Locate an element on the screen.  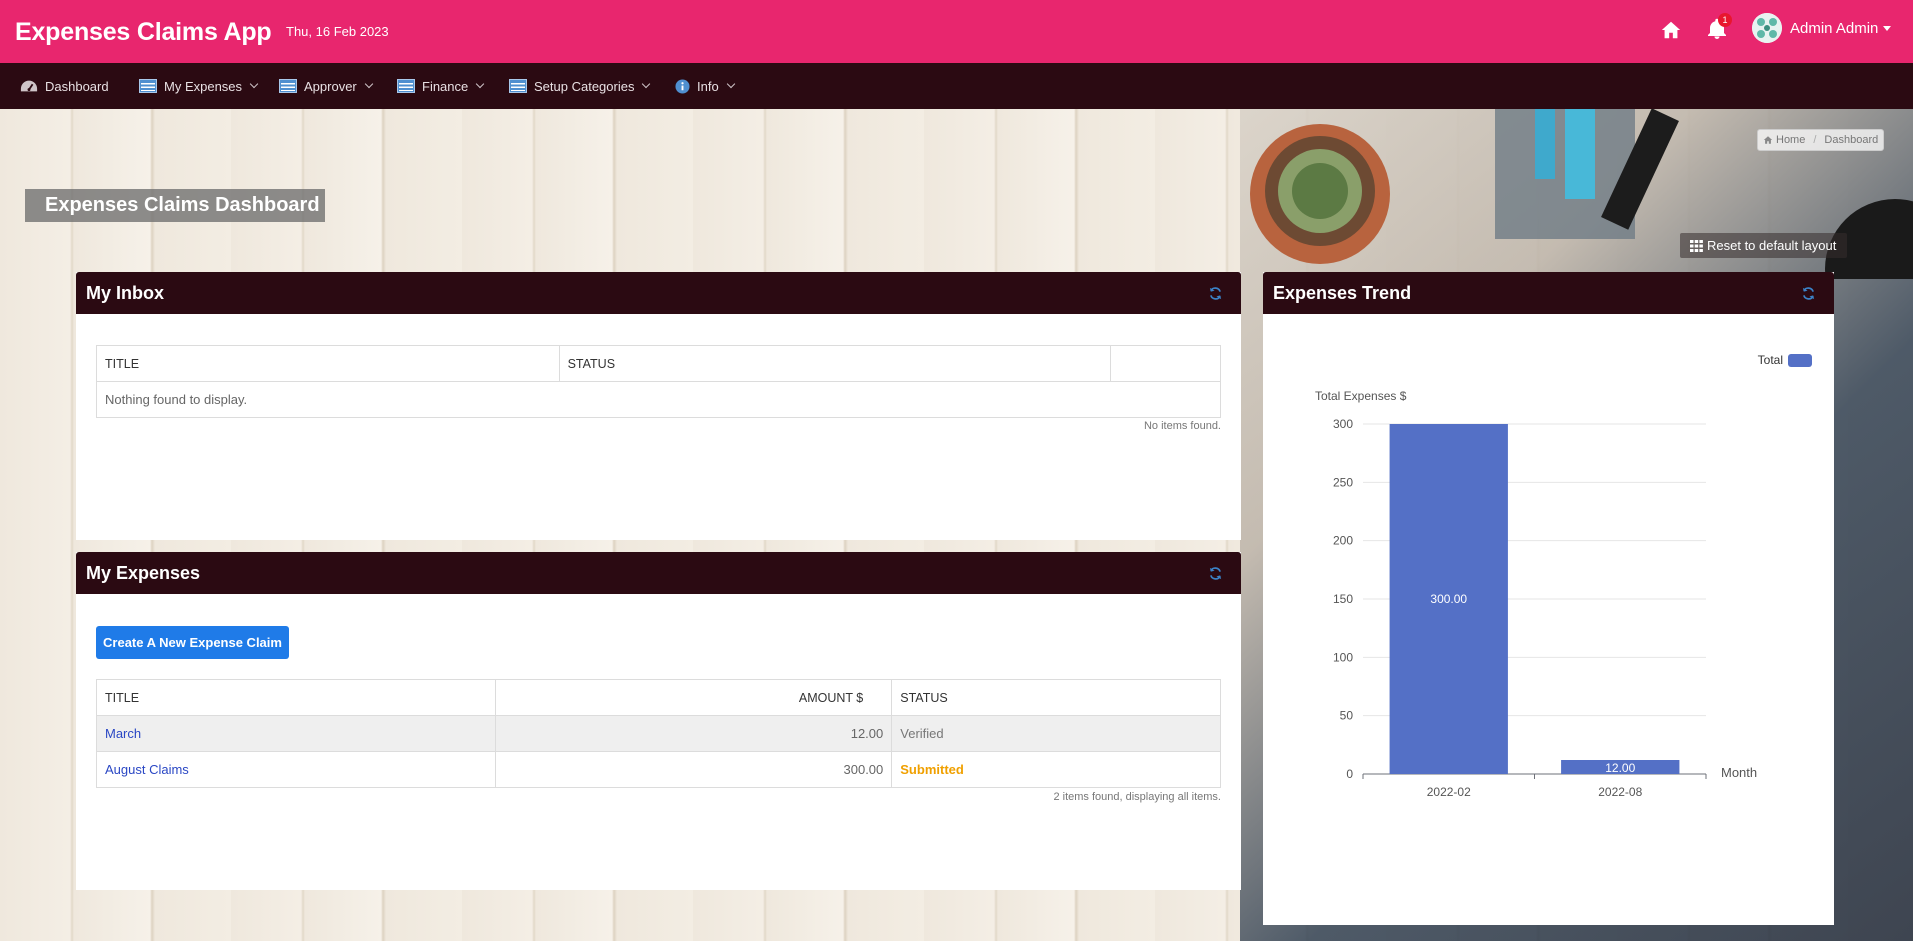
expenses-footer: 2 items found, displaying all items. is located at coordinates (1137, 797).